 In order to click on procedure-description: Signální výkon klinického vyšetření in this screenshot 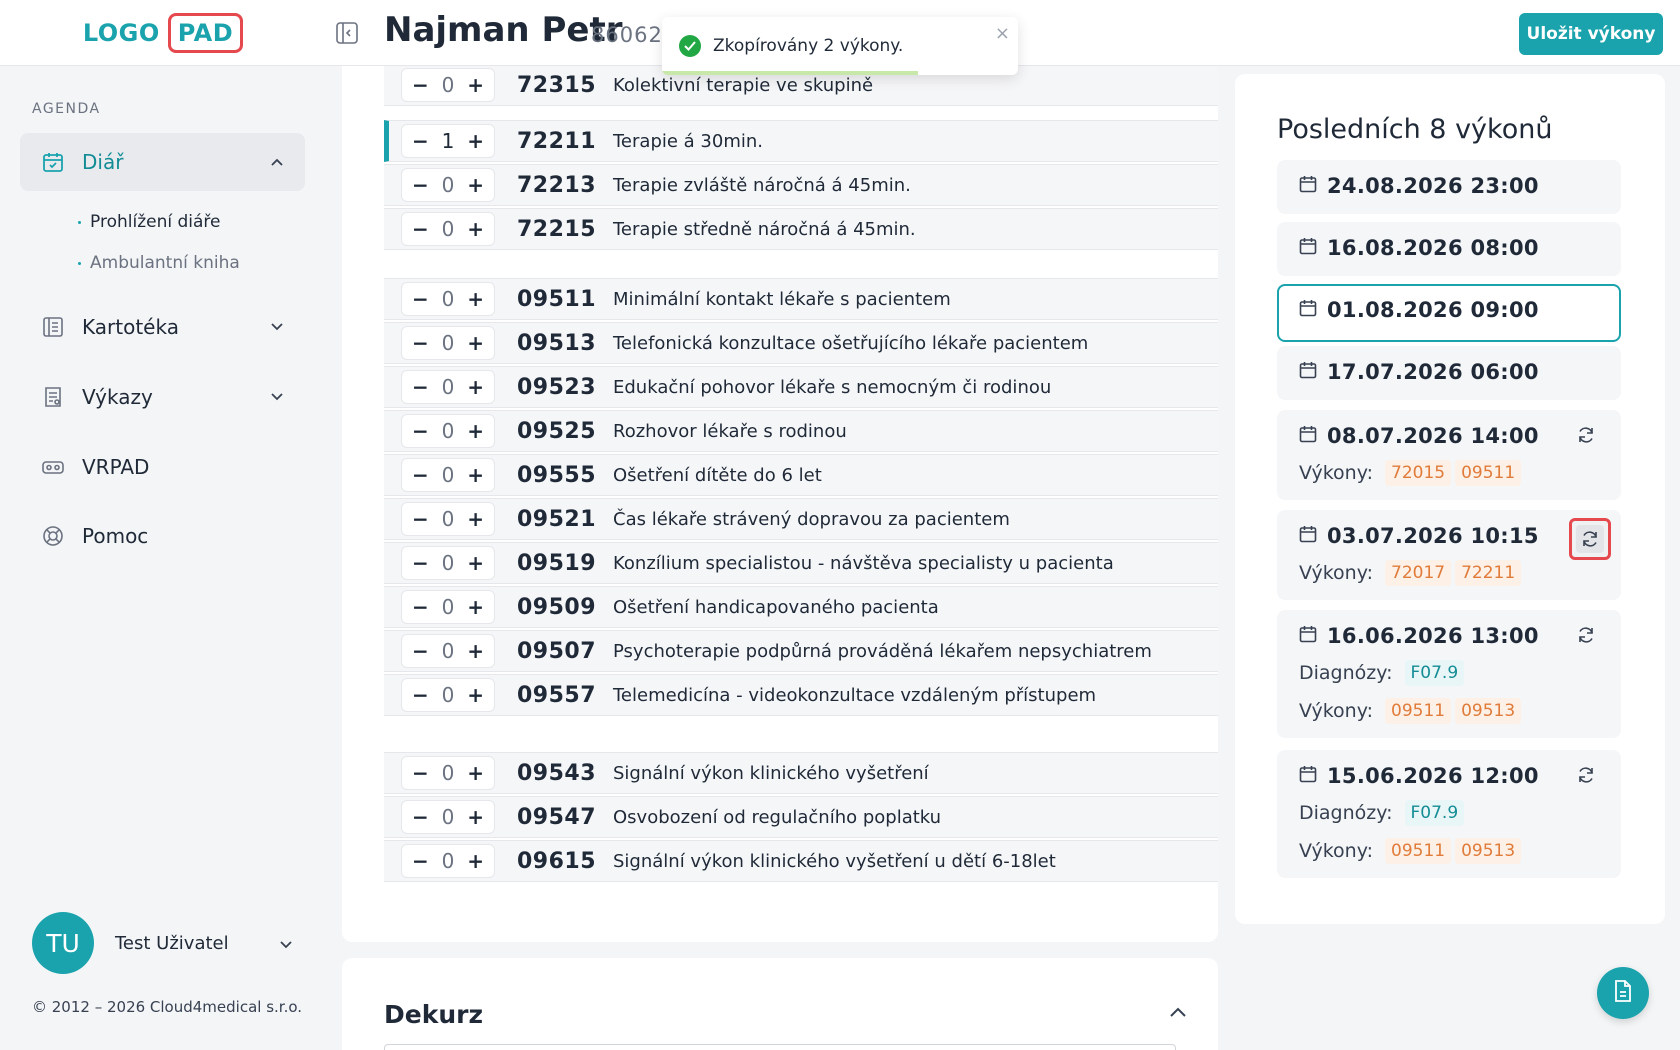, I will do `click(771, 773)`.